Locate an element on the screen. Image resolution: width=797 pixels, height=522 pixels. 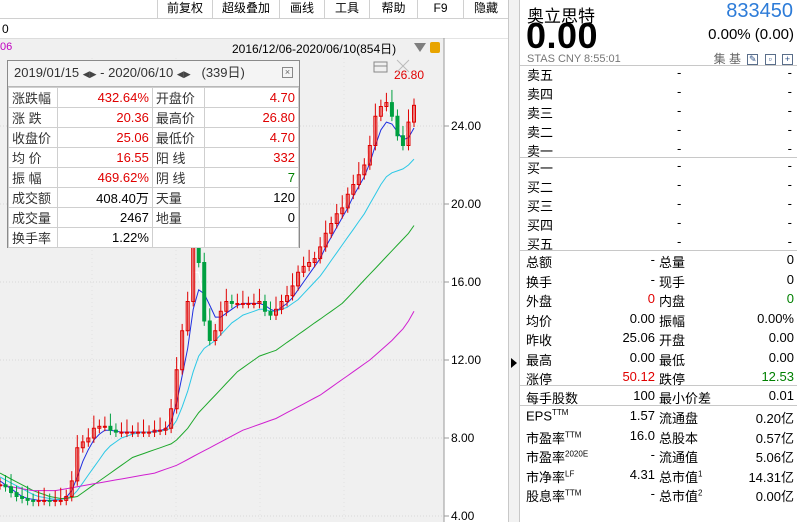
stat-label: 流通值 is located at coordinates (678, 456).